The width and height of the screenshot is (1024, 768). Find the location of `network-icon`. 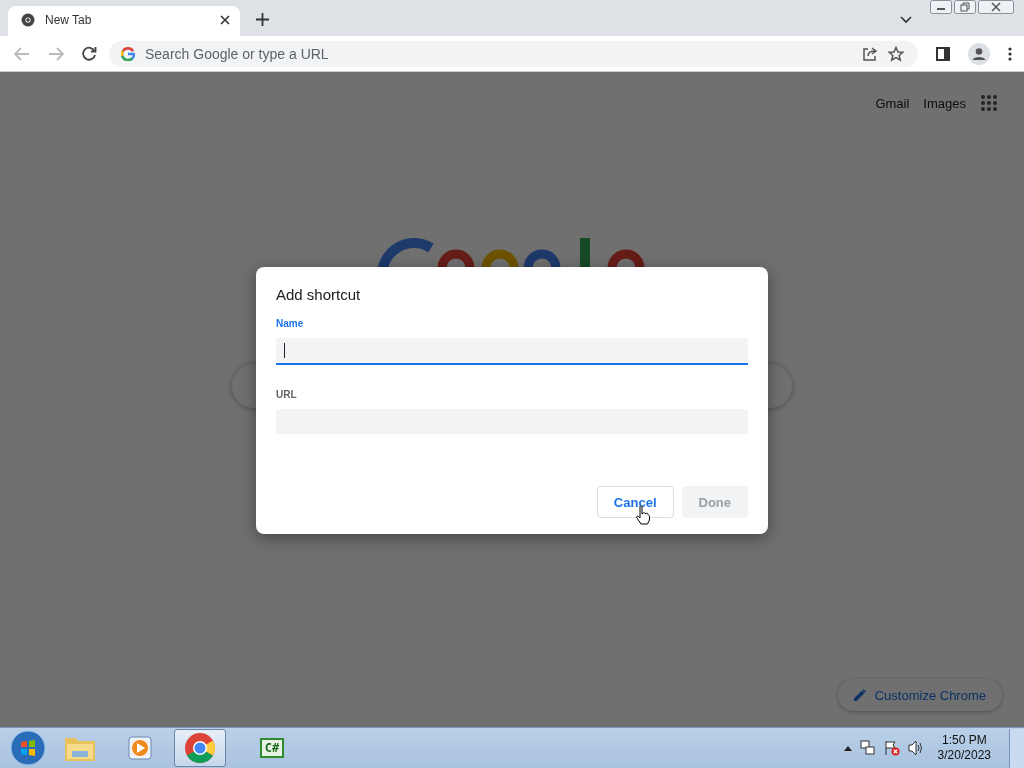

network-icon is located at coordinates (867, 748).